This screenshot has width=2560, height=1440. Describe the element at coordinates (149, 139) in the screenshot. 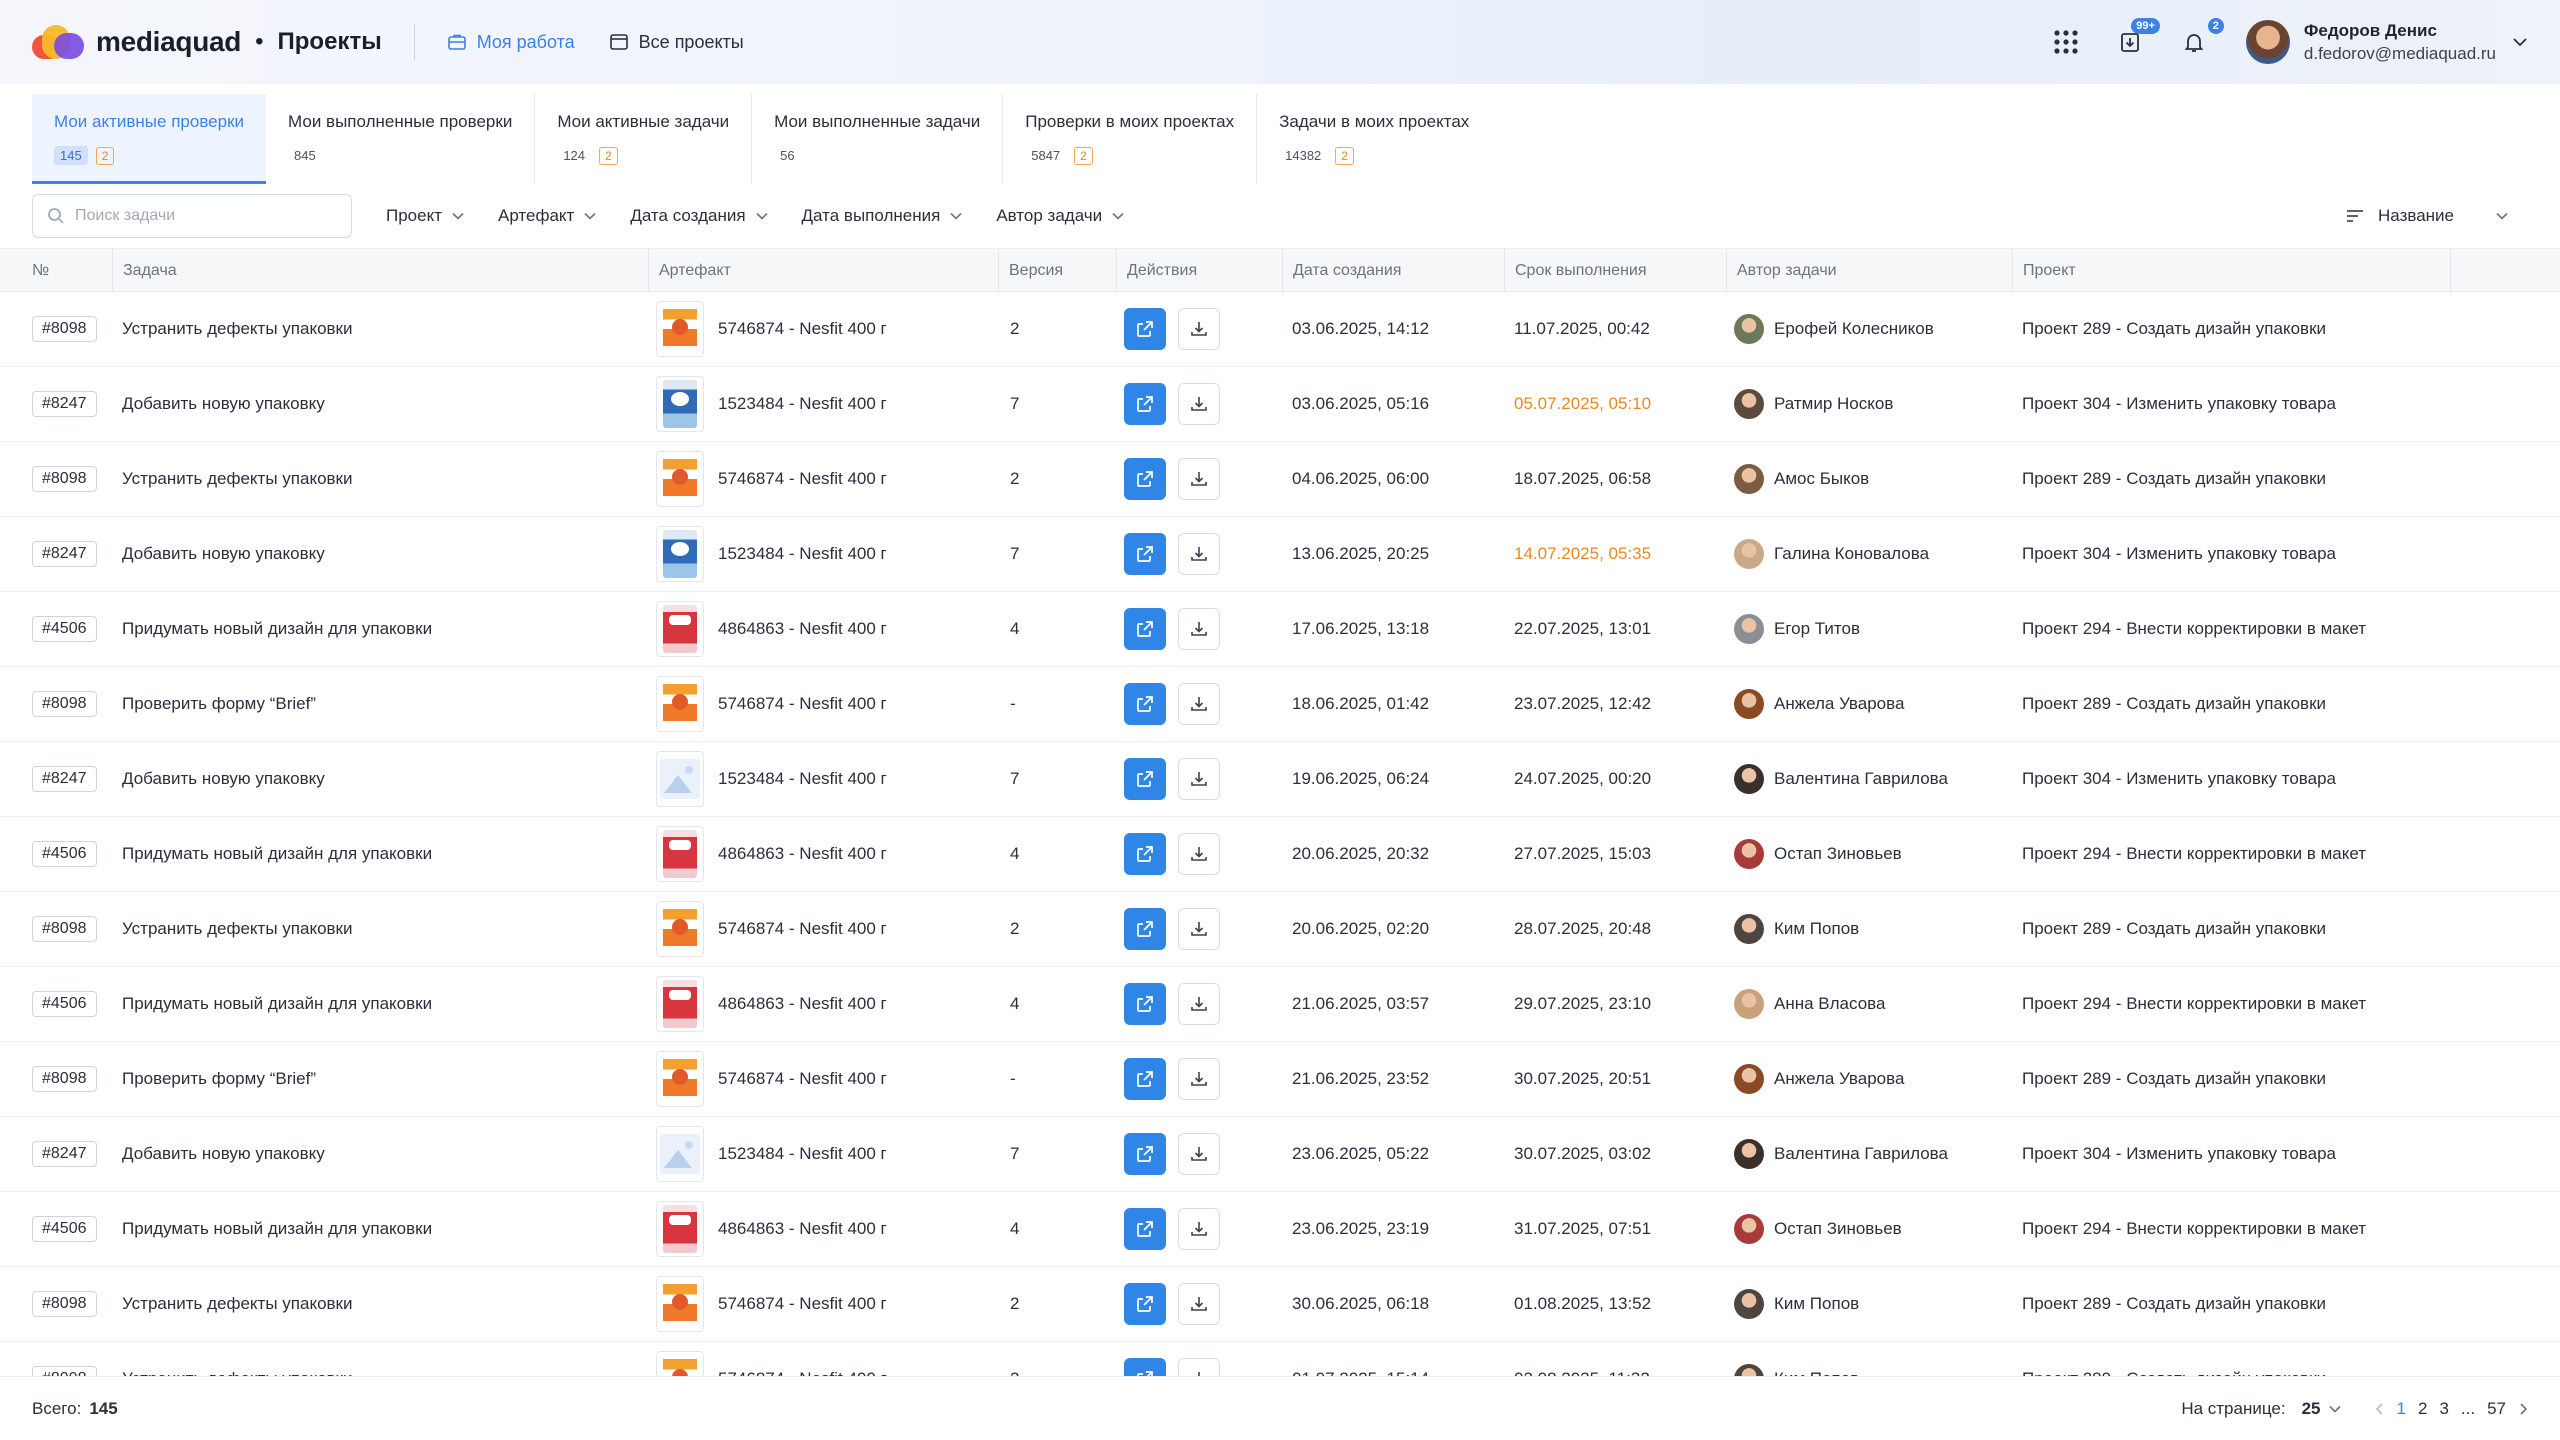

I see `tab-my-active-reviews: Мои активные проверки 145 2` at that location.